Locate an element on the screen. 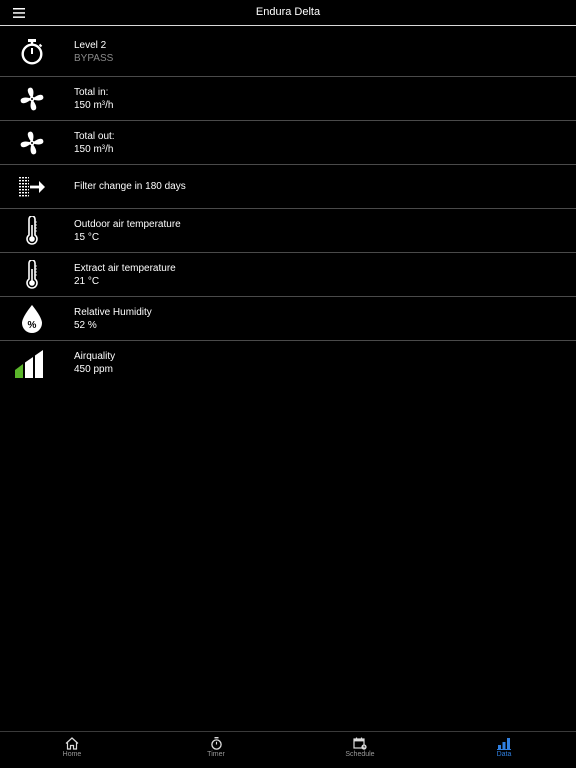 This screenshot has width=576, height=768. tab-schedule: Schedule is located at coordinates (360, 750).